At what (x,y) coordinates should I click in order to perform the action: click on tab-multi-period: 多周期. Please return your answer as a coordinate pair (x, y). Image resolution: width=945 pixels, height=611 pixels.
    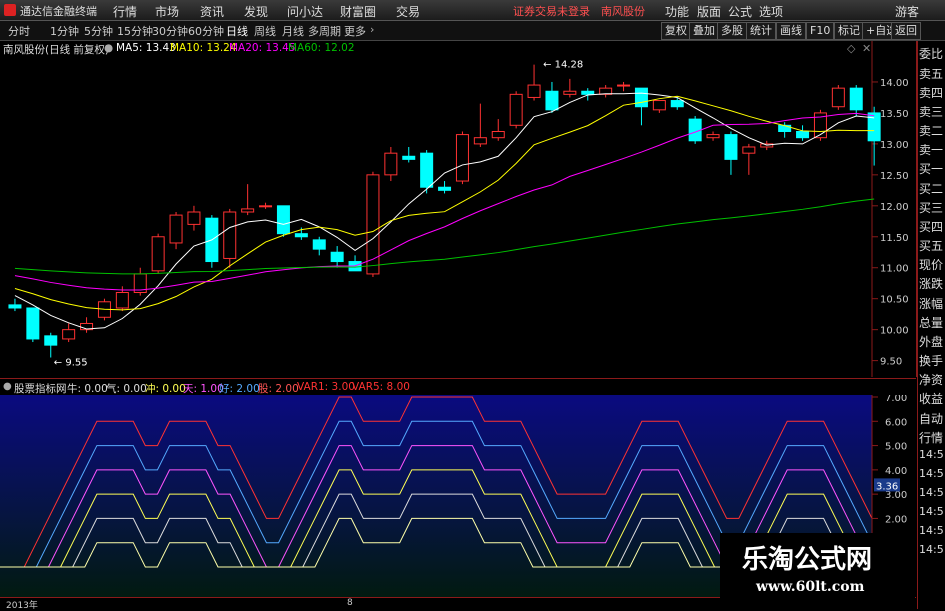
    Looking at the image, I should click on (324, 31).